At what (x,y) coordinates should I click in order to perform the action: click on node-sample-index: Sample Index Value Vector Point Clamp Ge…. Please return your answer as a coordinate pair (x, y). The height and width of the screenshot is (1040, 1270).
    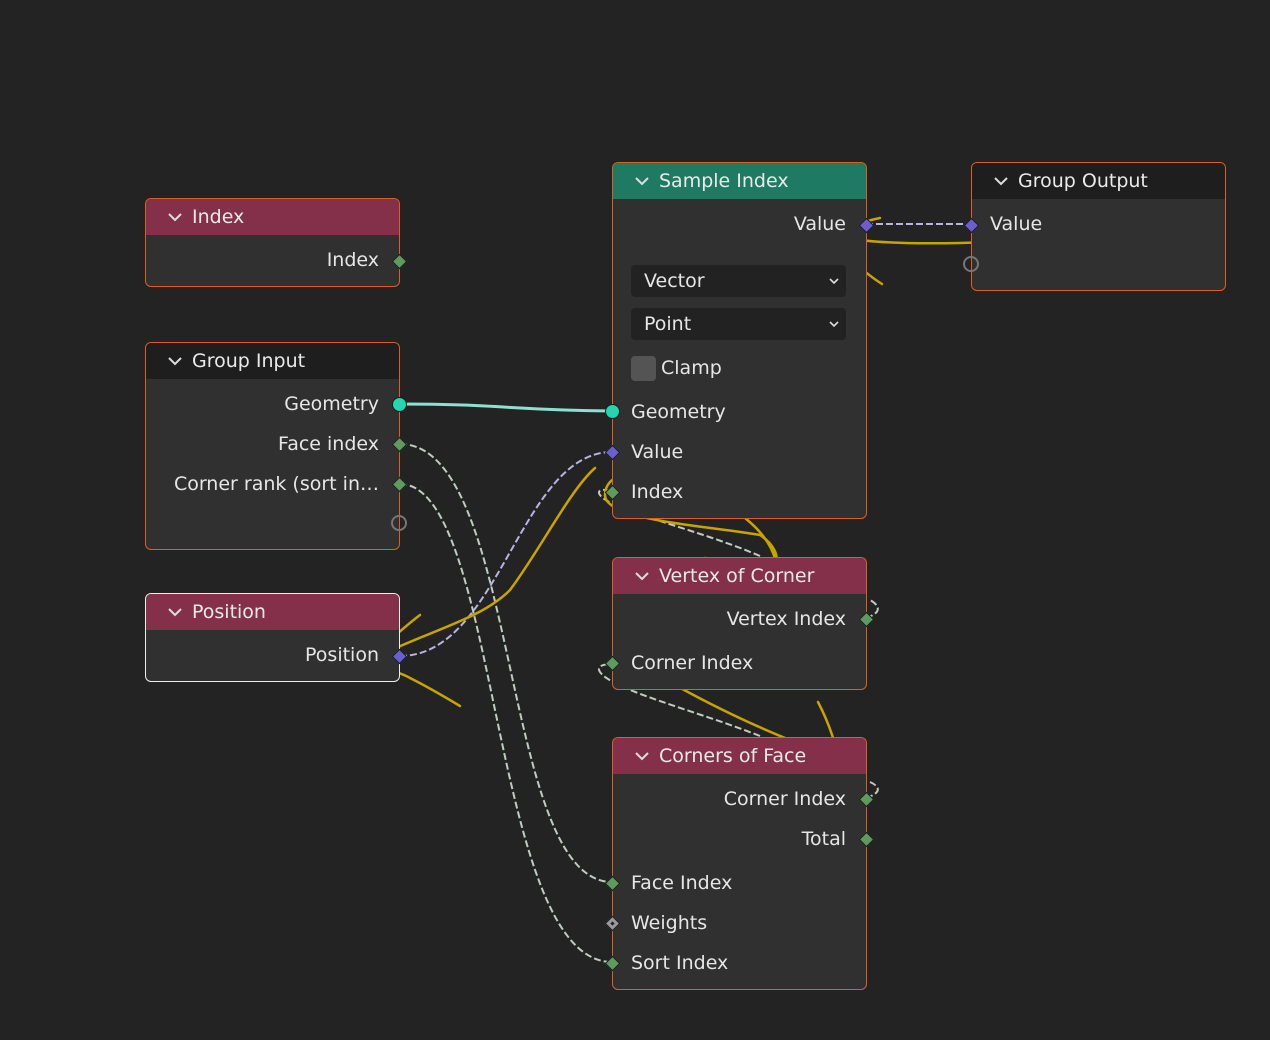
    Looking at the image, I should click on (739, 340).